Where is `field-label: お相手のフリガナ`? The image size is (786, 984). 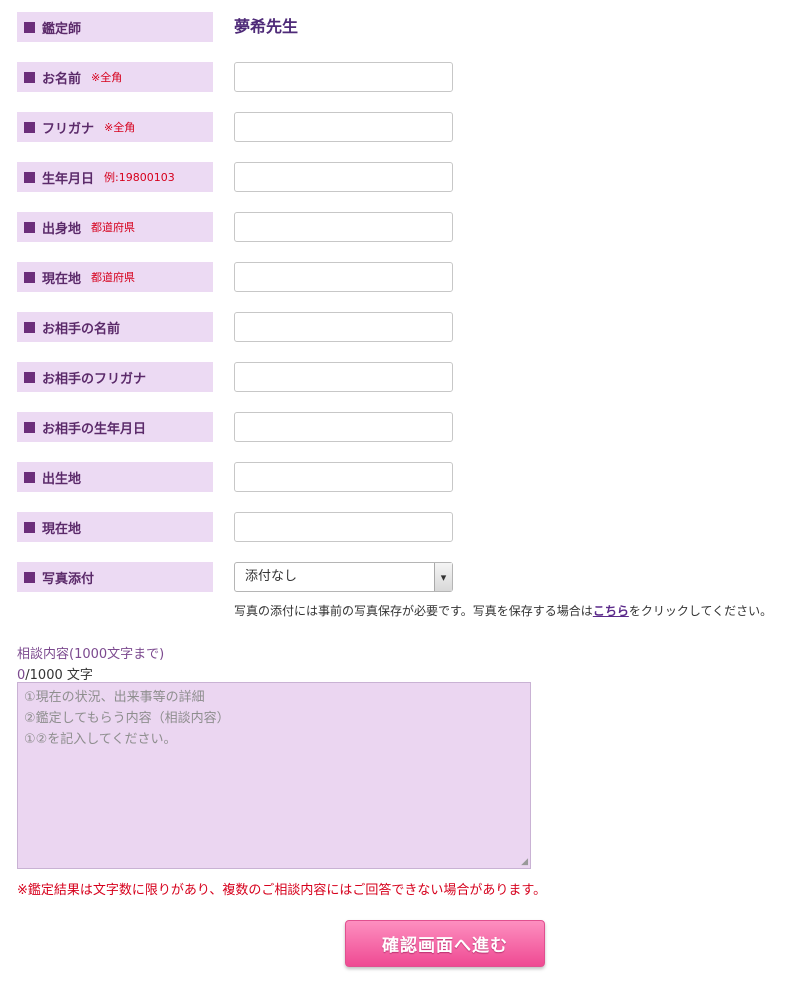
field-label: お相手のフリガナ is located at coordinates (115, 377).